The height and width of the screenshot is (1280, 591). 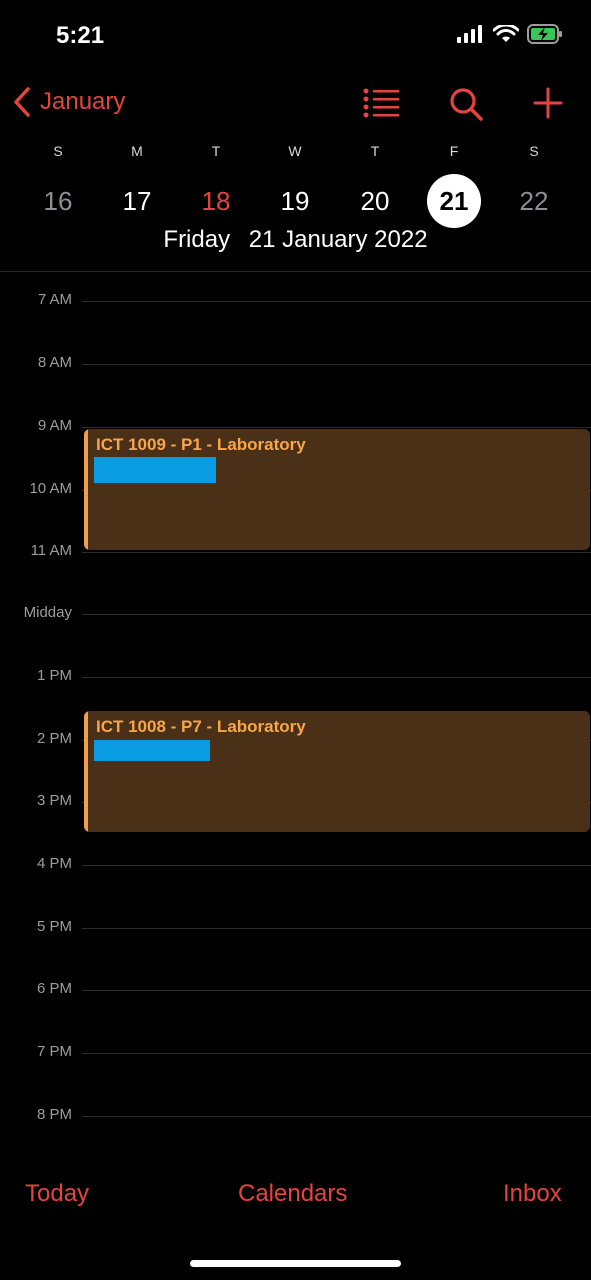 What do you see at coordinates (197, 239) in the screenshot?
I see `selected-weekday: Friday` at bounding box center [197, 239].